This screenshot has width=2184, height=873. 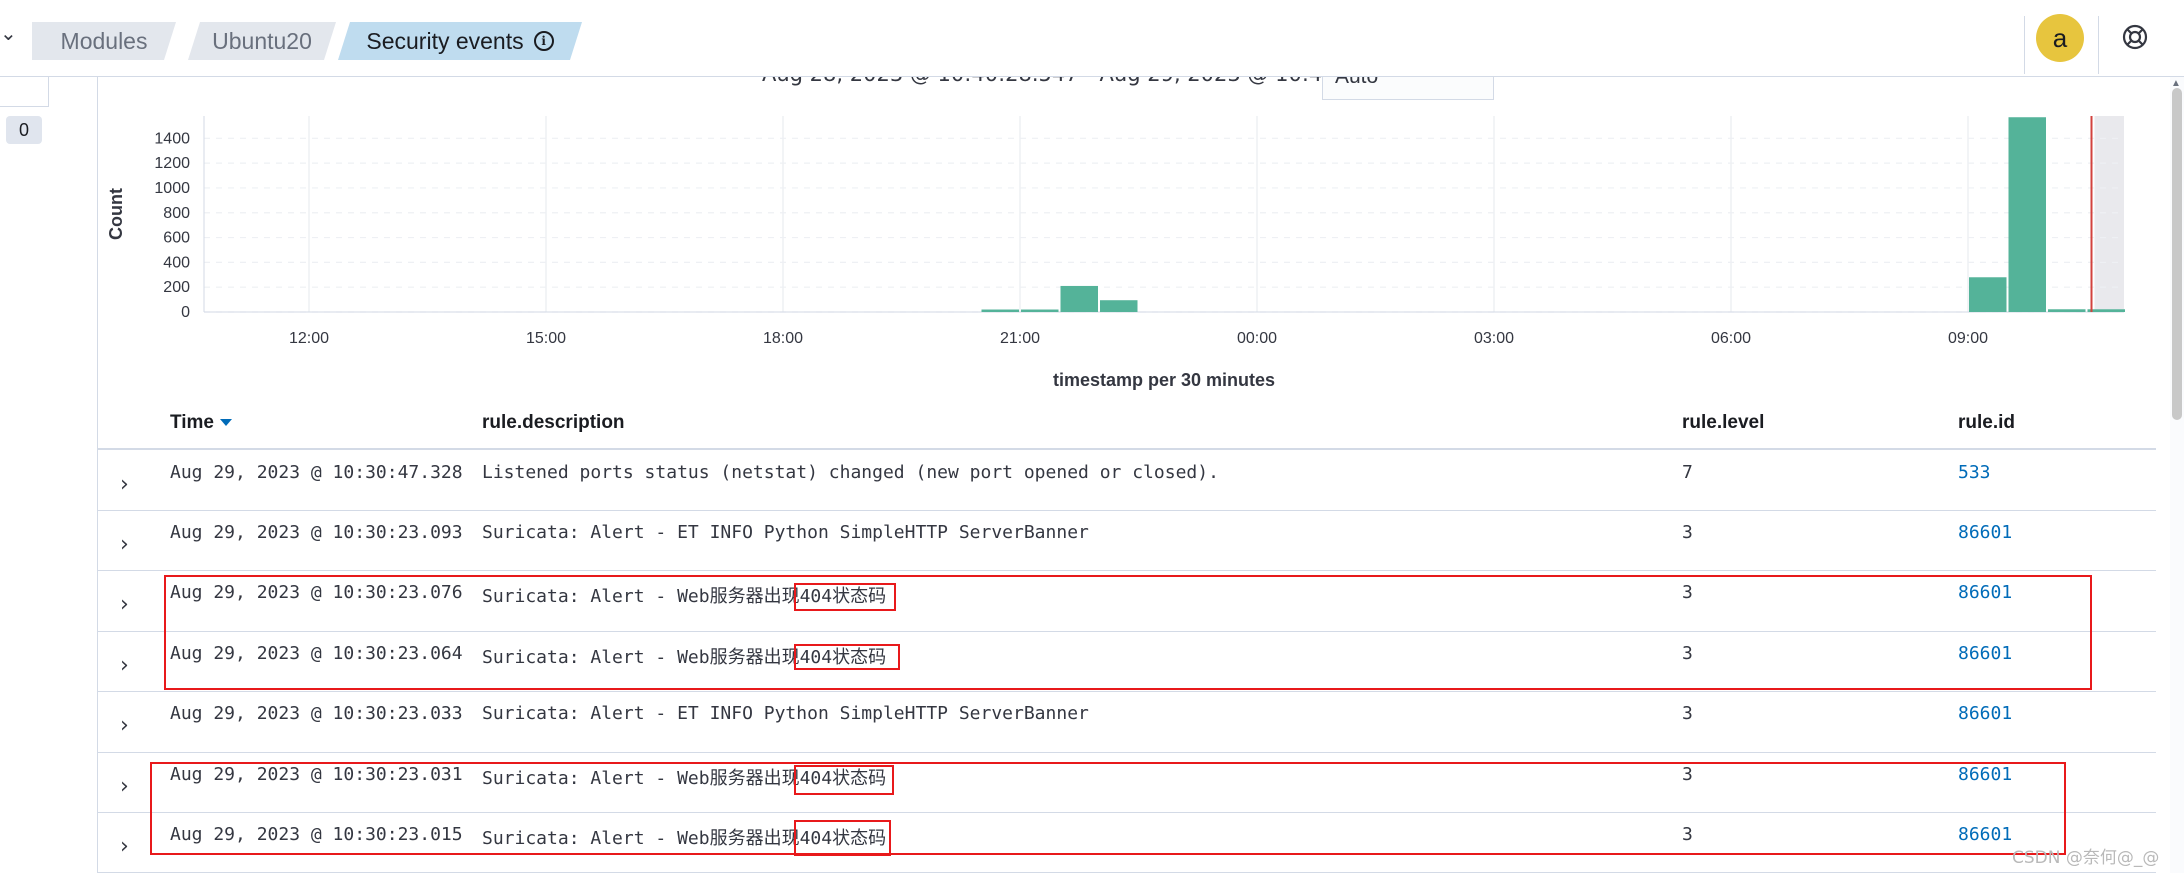 What do you see at coordinates (226, 423) in the screenshot?
I see `sort-descending-icon` at bounding box center [226, 423].